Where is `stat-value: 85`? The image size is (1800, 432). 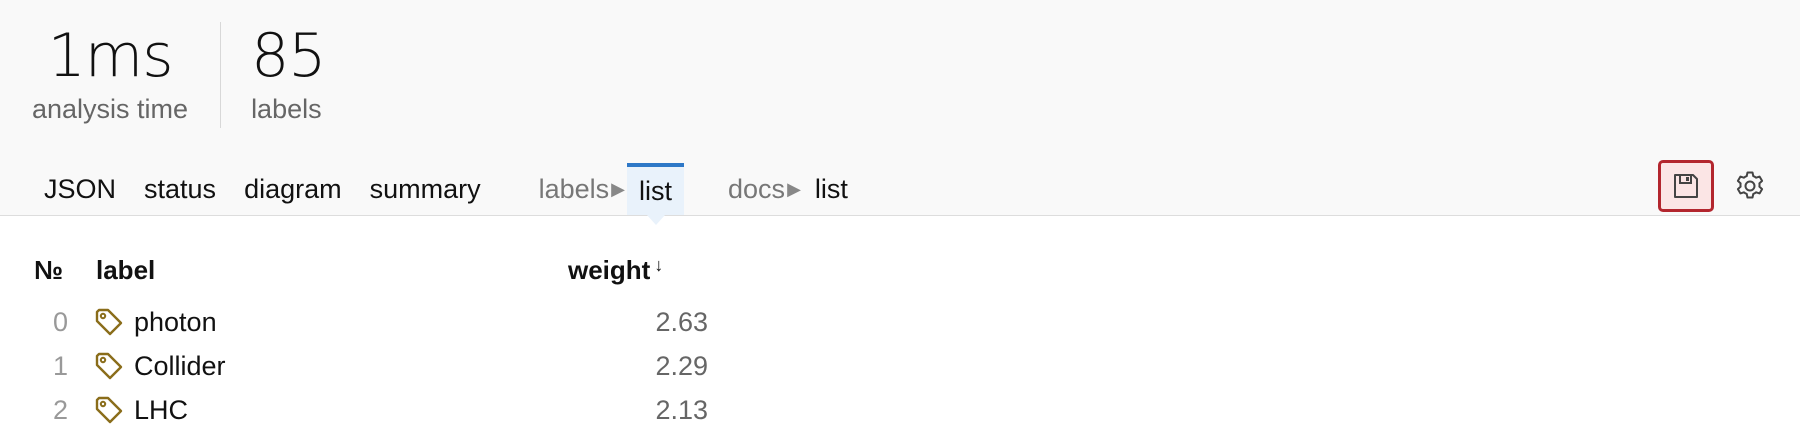 stat-value: 85 is located at coordinates (288, 56).